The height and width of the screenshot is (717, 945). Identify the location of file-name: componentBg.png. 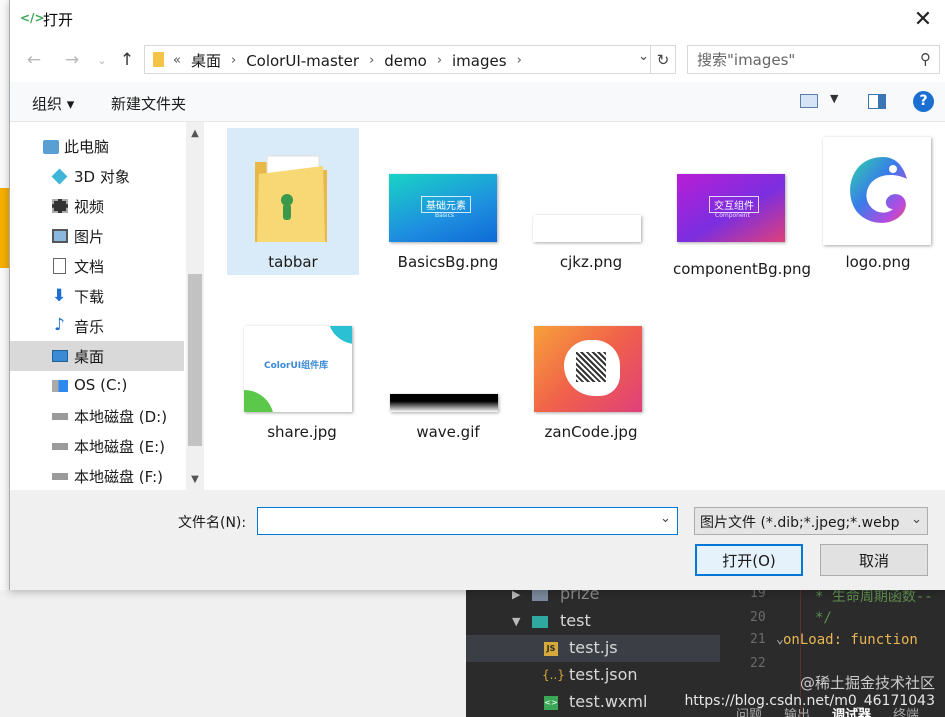
(742, 269).